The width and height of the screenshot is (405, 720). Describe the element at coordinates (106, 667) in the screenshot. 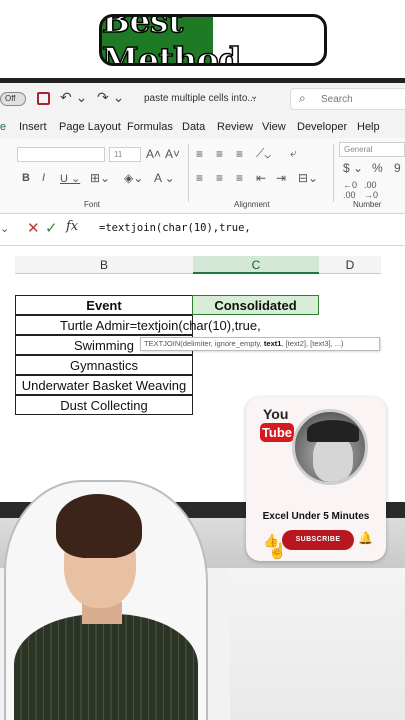

I see `presenter-shirt` at that location.